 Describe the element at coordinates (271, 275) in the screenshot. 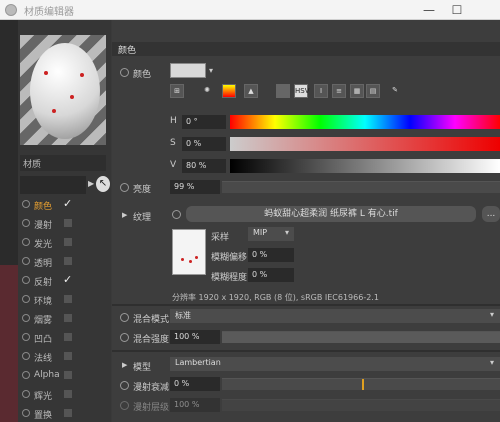

I see `blur-degree-field: 0 %` at that location.